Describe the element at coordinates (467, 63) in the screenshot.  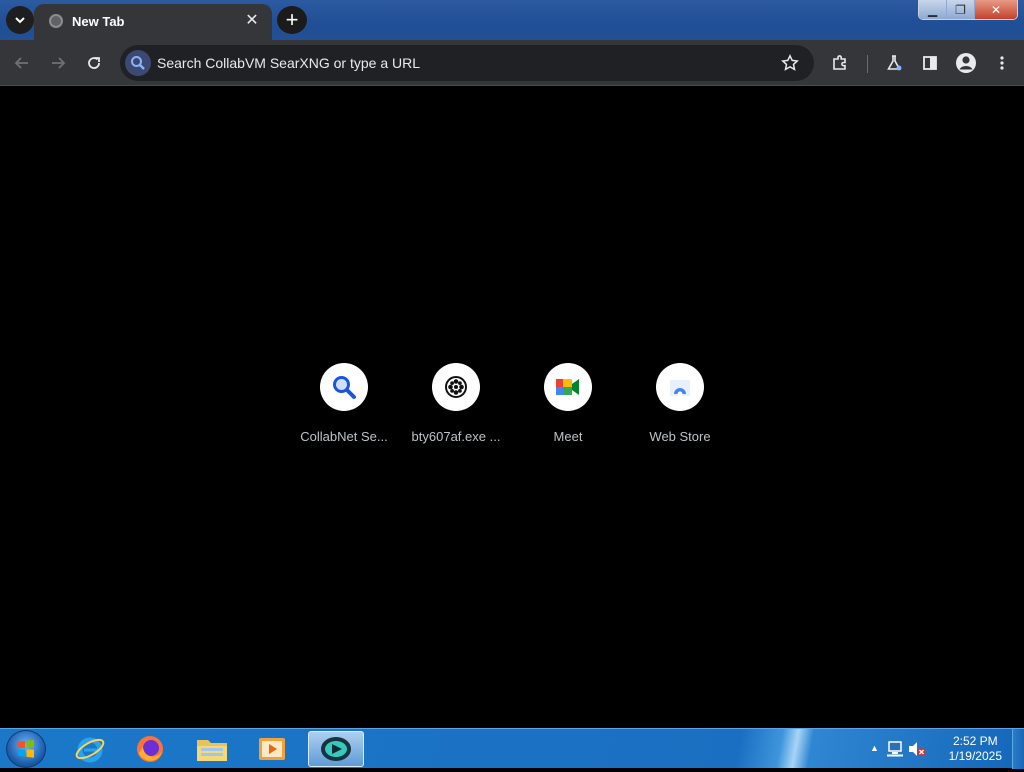
I see `address-bar: Search CollabVM SearXNG or type a URL` at that location.